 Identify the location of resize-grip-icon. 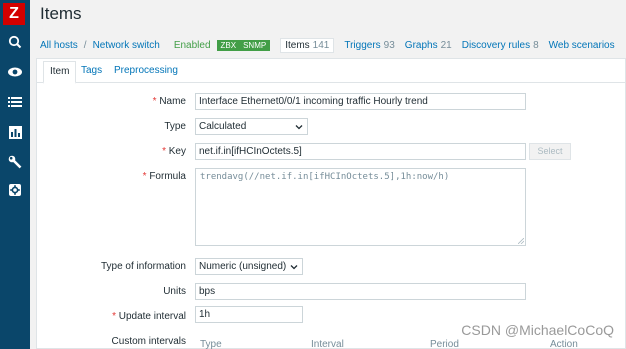
(521, 241).